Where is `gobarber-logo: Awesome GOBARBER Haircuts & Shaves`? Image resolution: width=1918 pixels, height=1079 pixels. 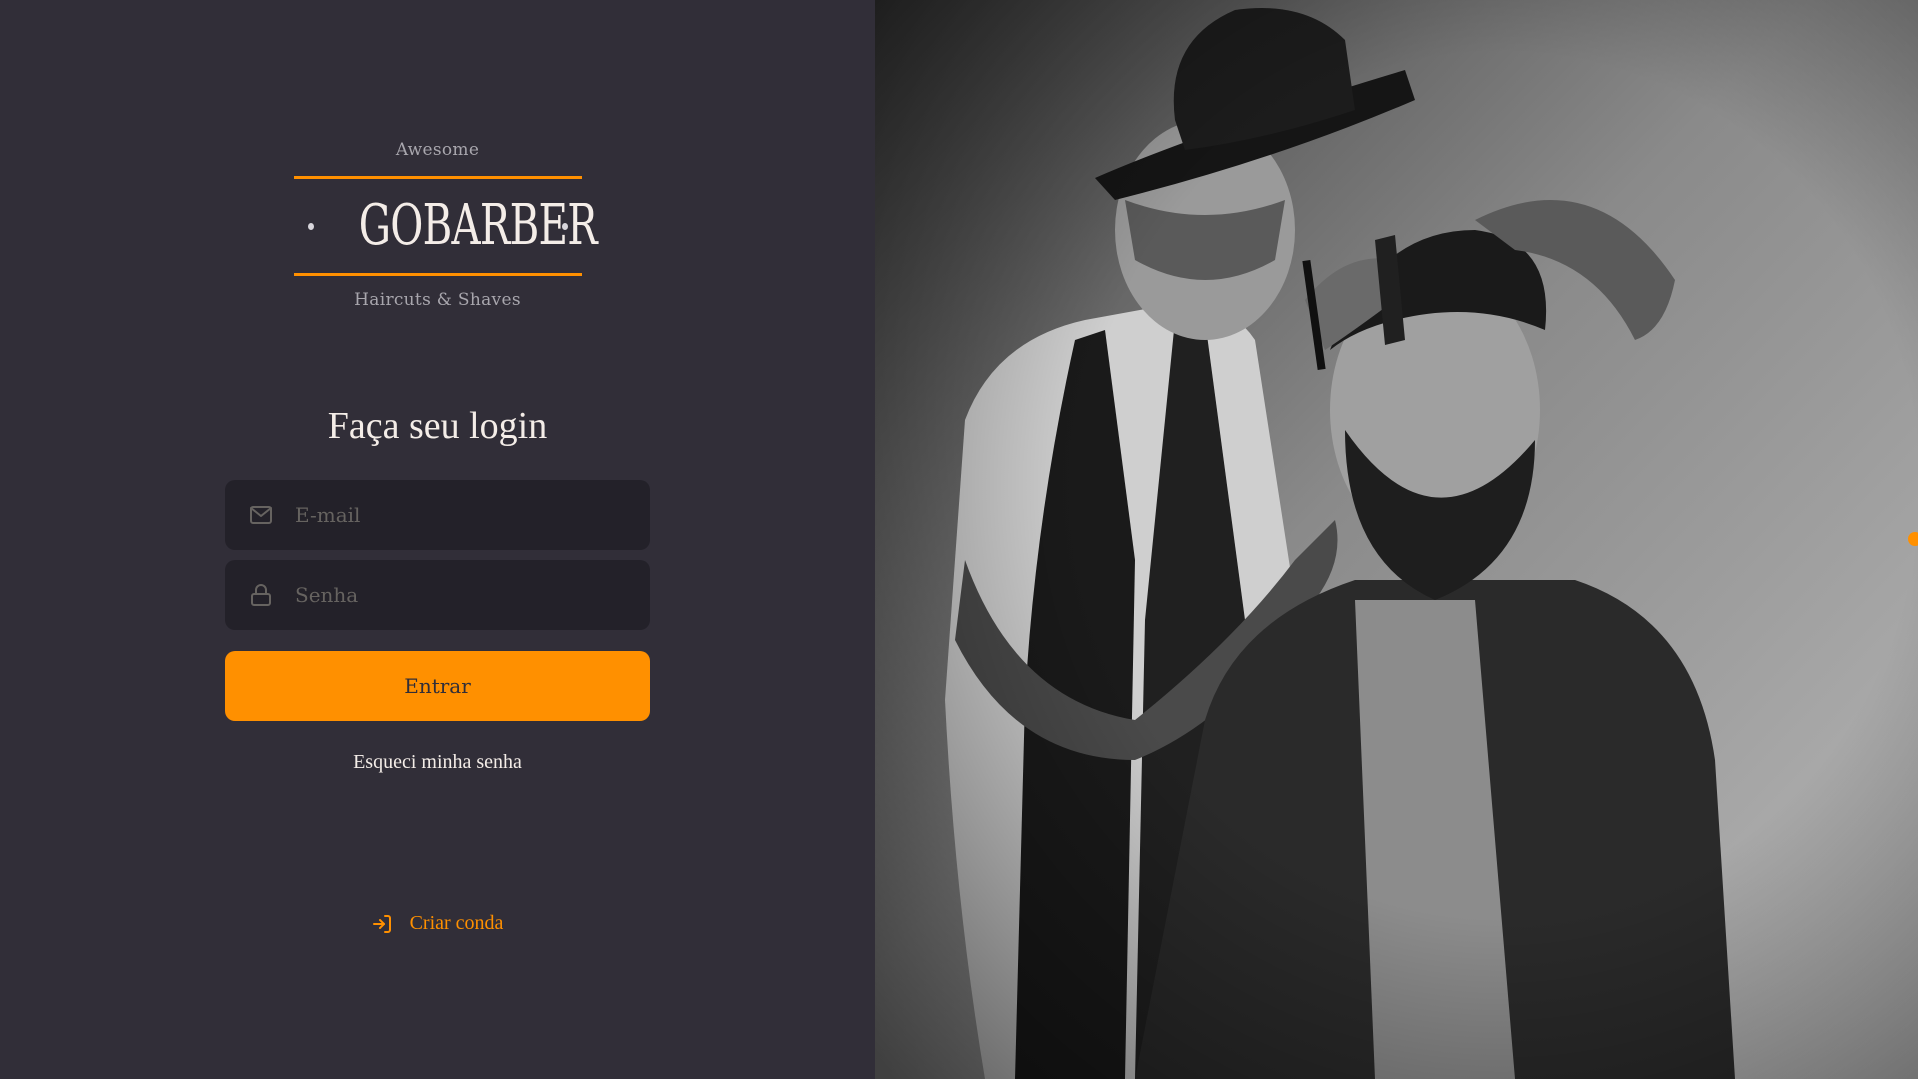 gobarber-logo: Awesome GOBARBER Haircuts & Shaves is located at coordinates (445, 225).